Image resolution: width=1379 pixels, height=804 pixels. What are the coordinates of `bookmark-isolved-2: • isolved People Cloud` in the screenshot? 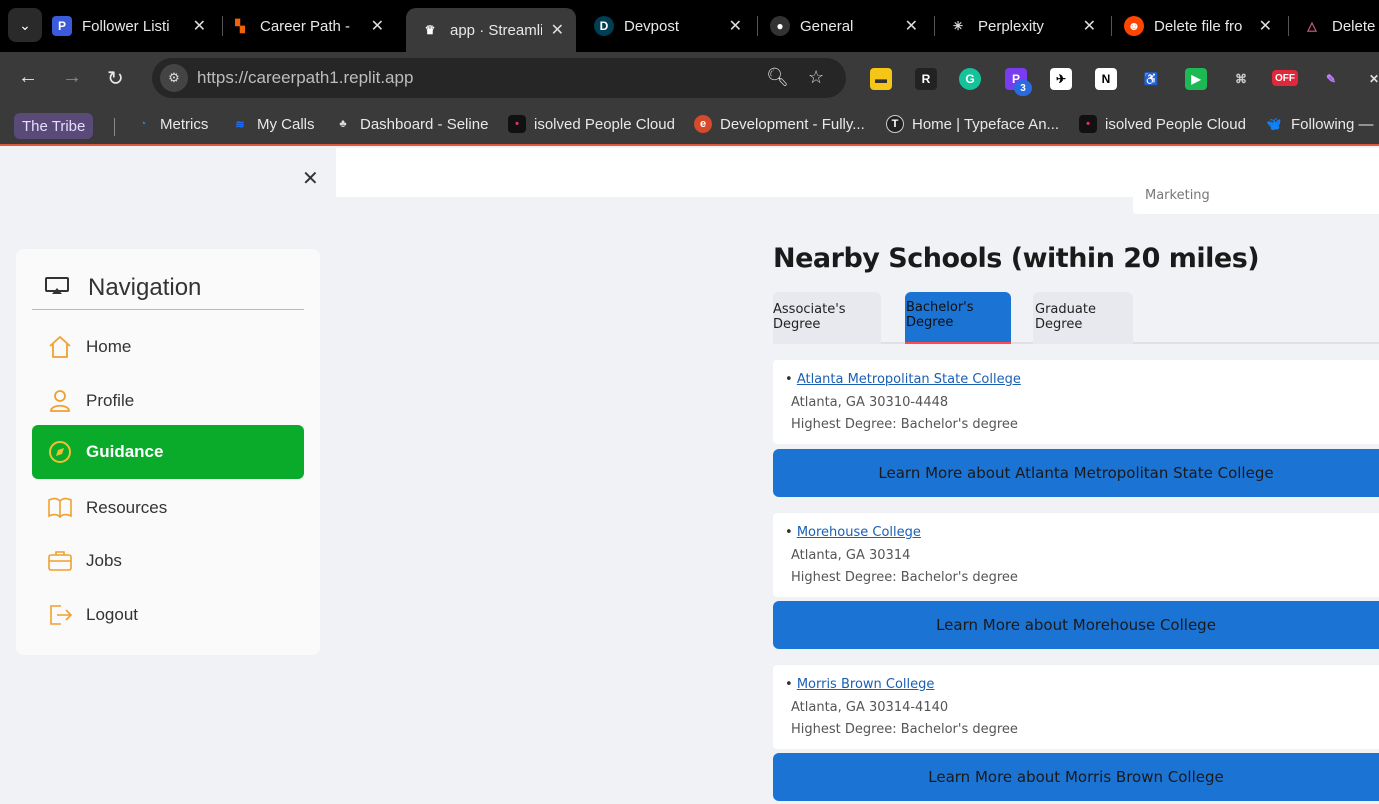 It's located at (1162, 124).